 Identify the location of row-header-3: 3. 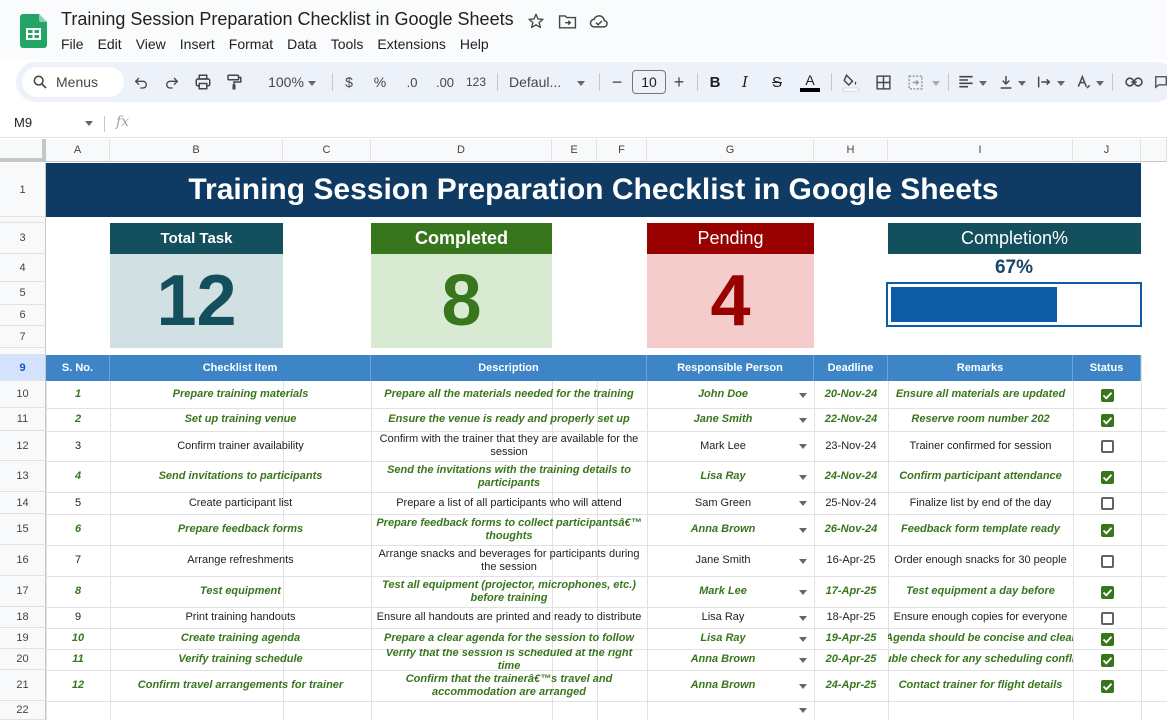
(23, 238).